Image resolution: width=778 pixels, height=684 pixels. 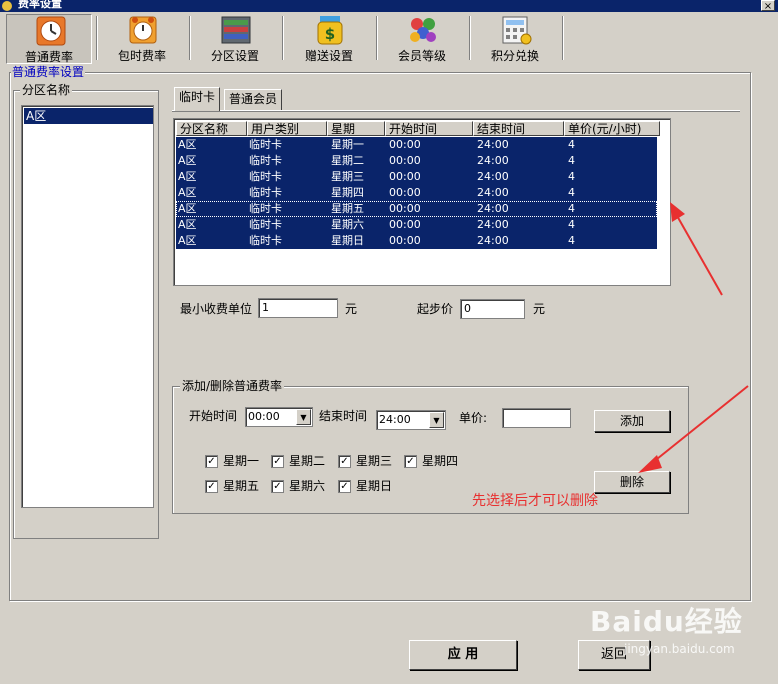 What do you see at coordinates (347, 192) in the screenshot?
I see `table-cell: 星期四` at bounding box center [347, 192].